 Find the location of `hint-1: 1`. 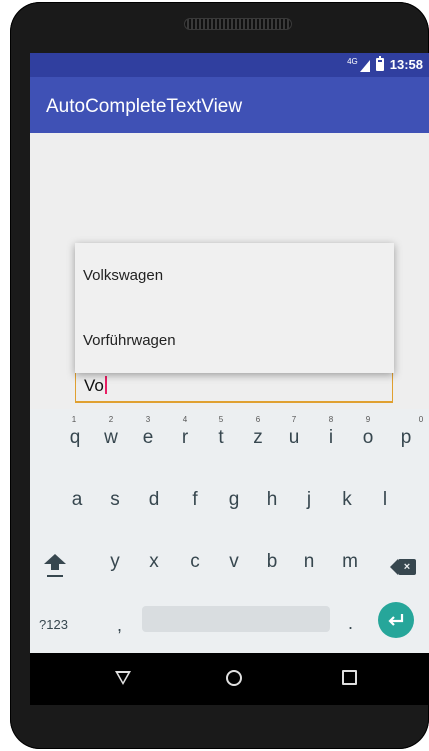

hint-1: 1 is located at coordinates (74, 419).